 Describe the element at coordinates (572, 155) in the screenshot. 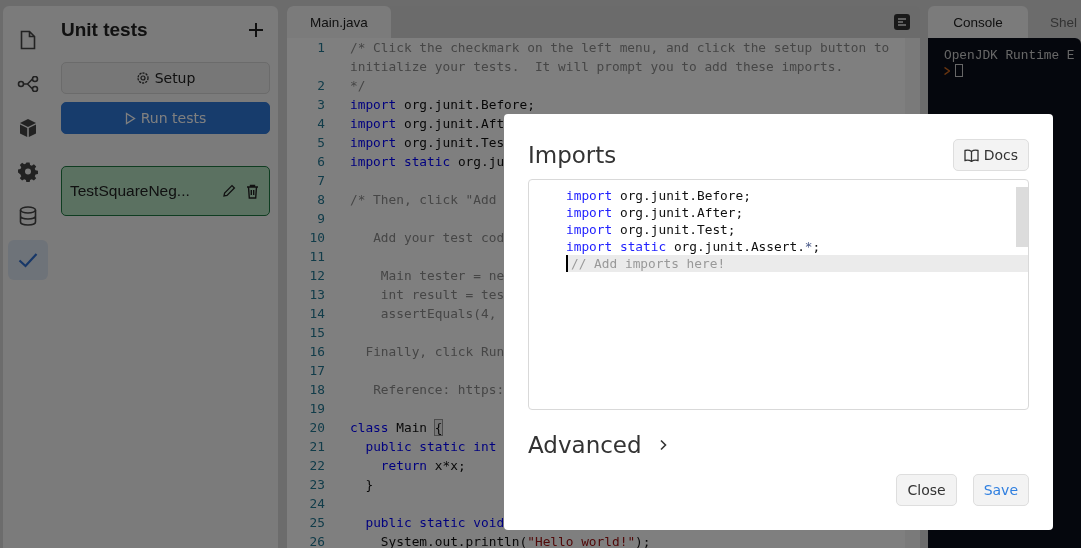

I see `dialog-title: Imports` at that location.